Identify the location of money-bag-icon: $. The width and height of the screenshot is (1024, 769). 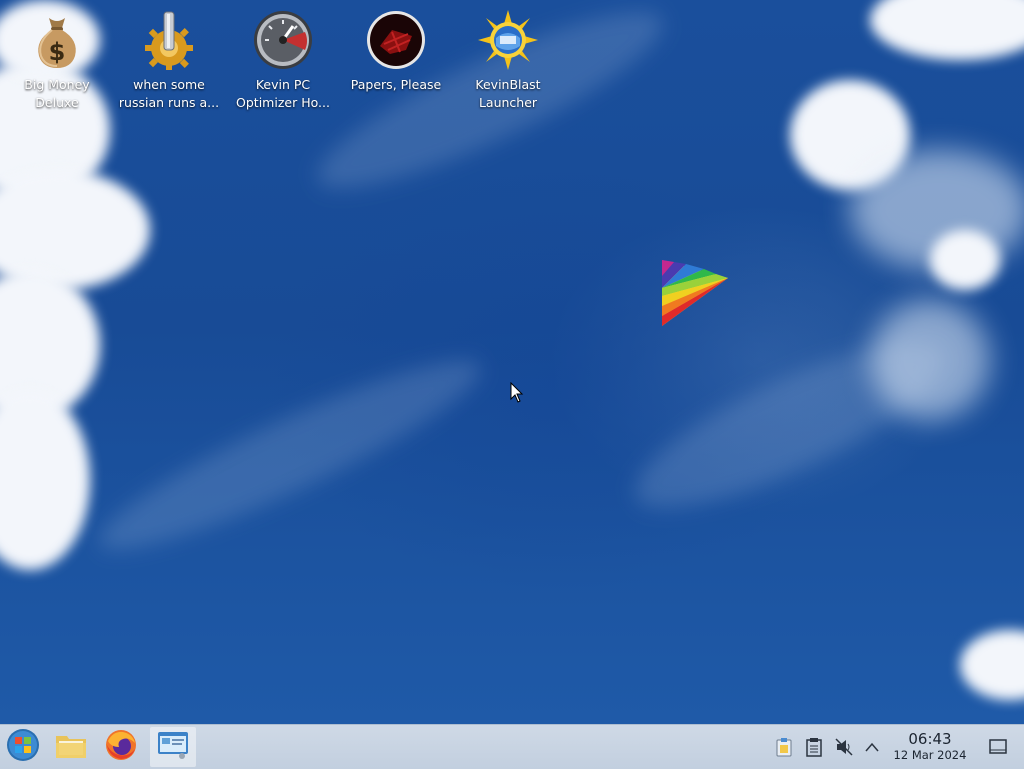
(57, 40).